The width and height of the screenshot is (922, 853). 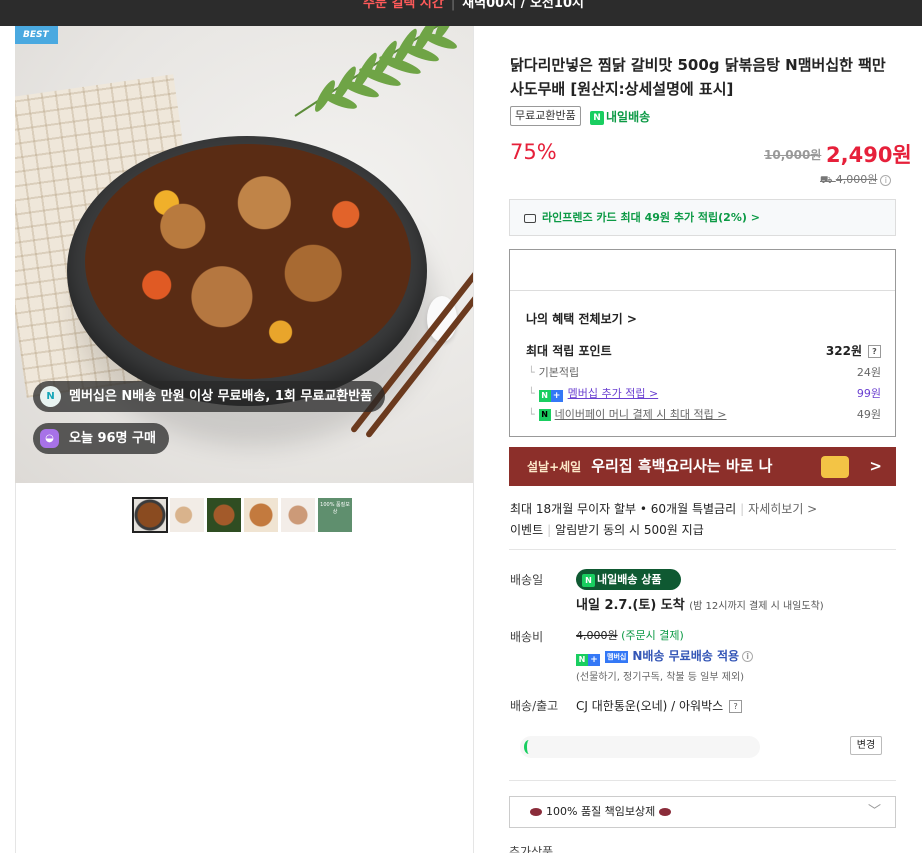 I want to click on carrier-text: CJ 대한통운(오네) / 아워박스, so click(x=650, y=706).